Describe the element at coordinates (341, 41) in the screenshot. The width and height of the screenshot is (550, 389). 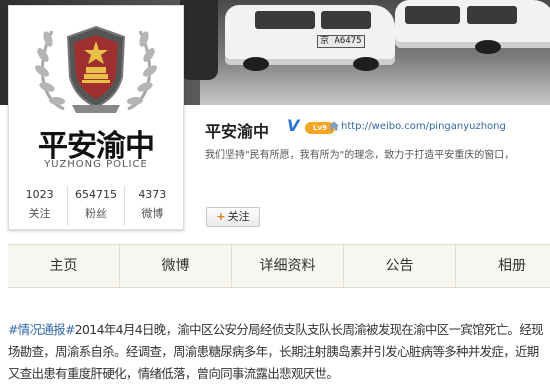
I see `car-plate: 京 A6475` at that location.